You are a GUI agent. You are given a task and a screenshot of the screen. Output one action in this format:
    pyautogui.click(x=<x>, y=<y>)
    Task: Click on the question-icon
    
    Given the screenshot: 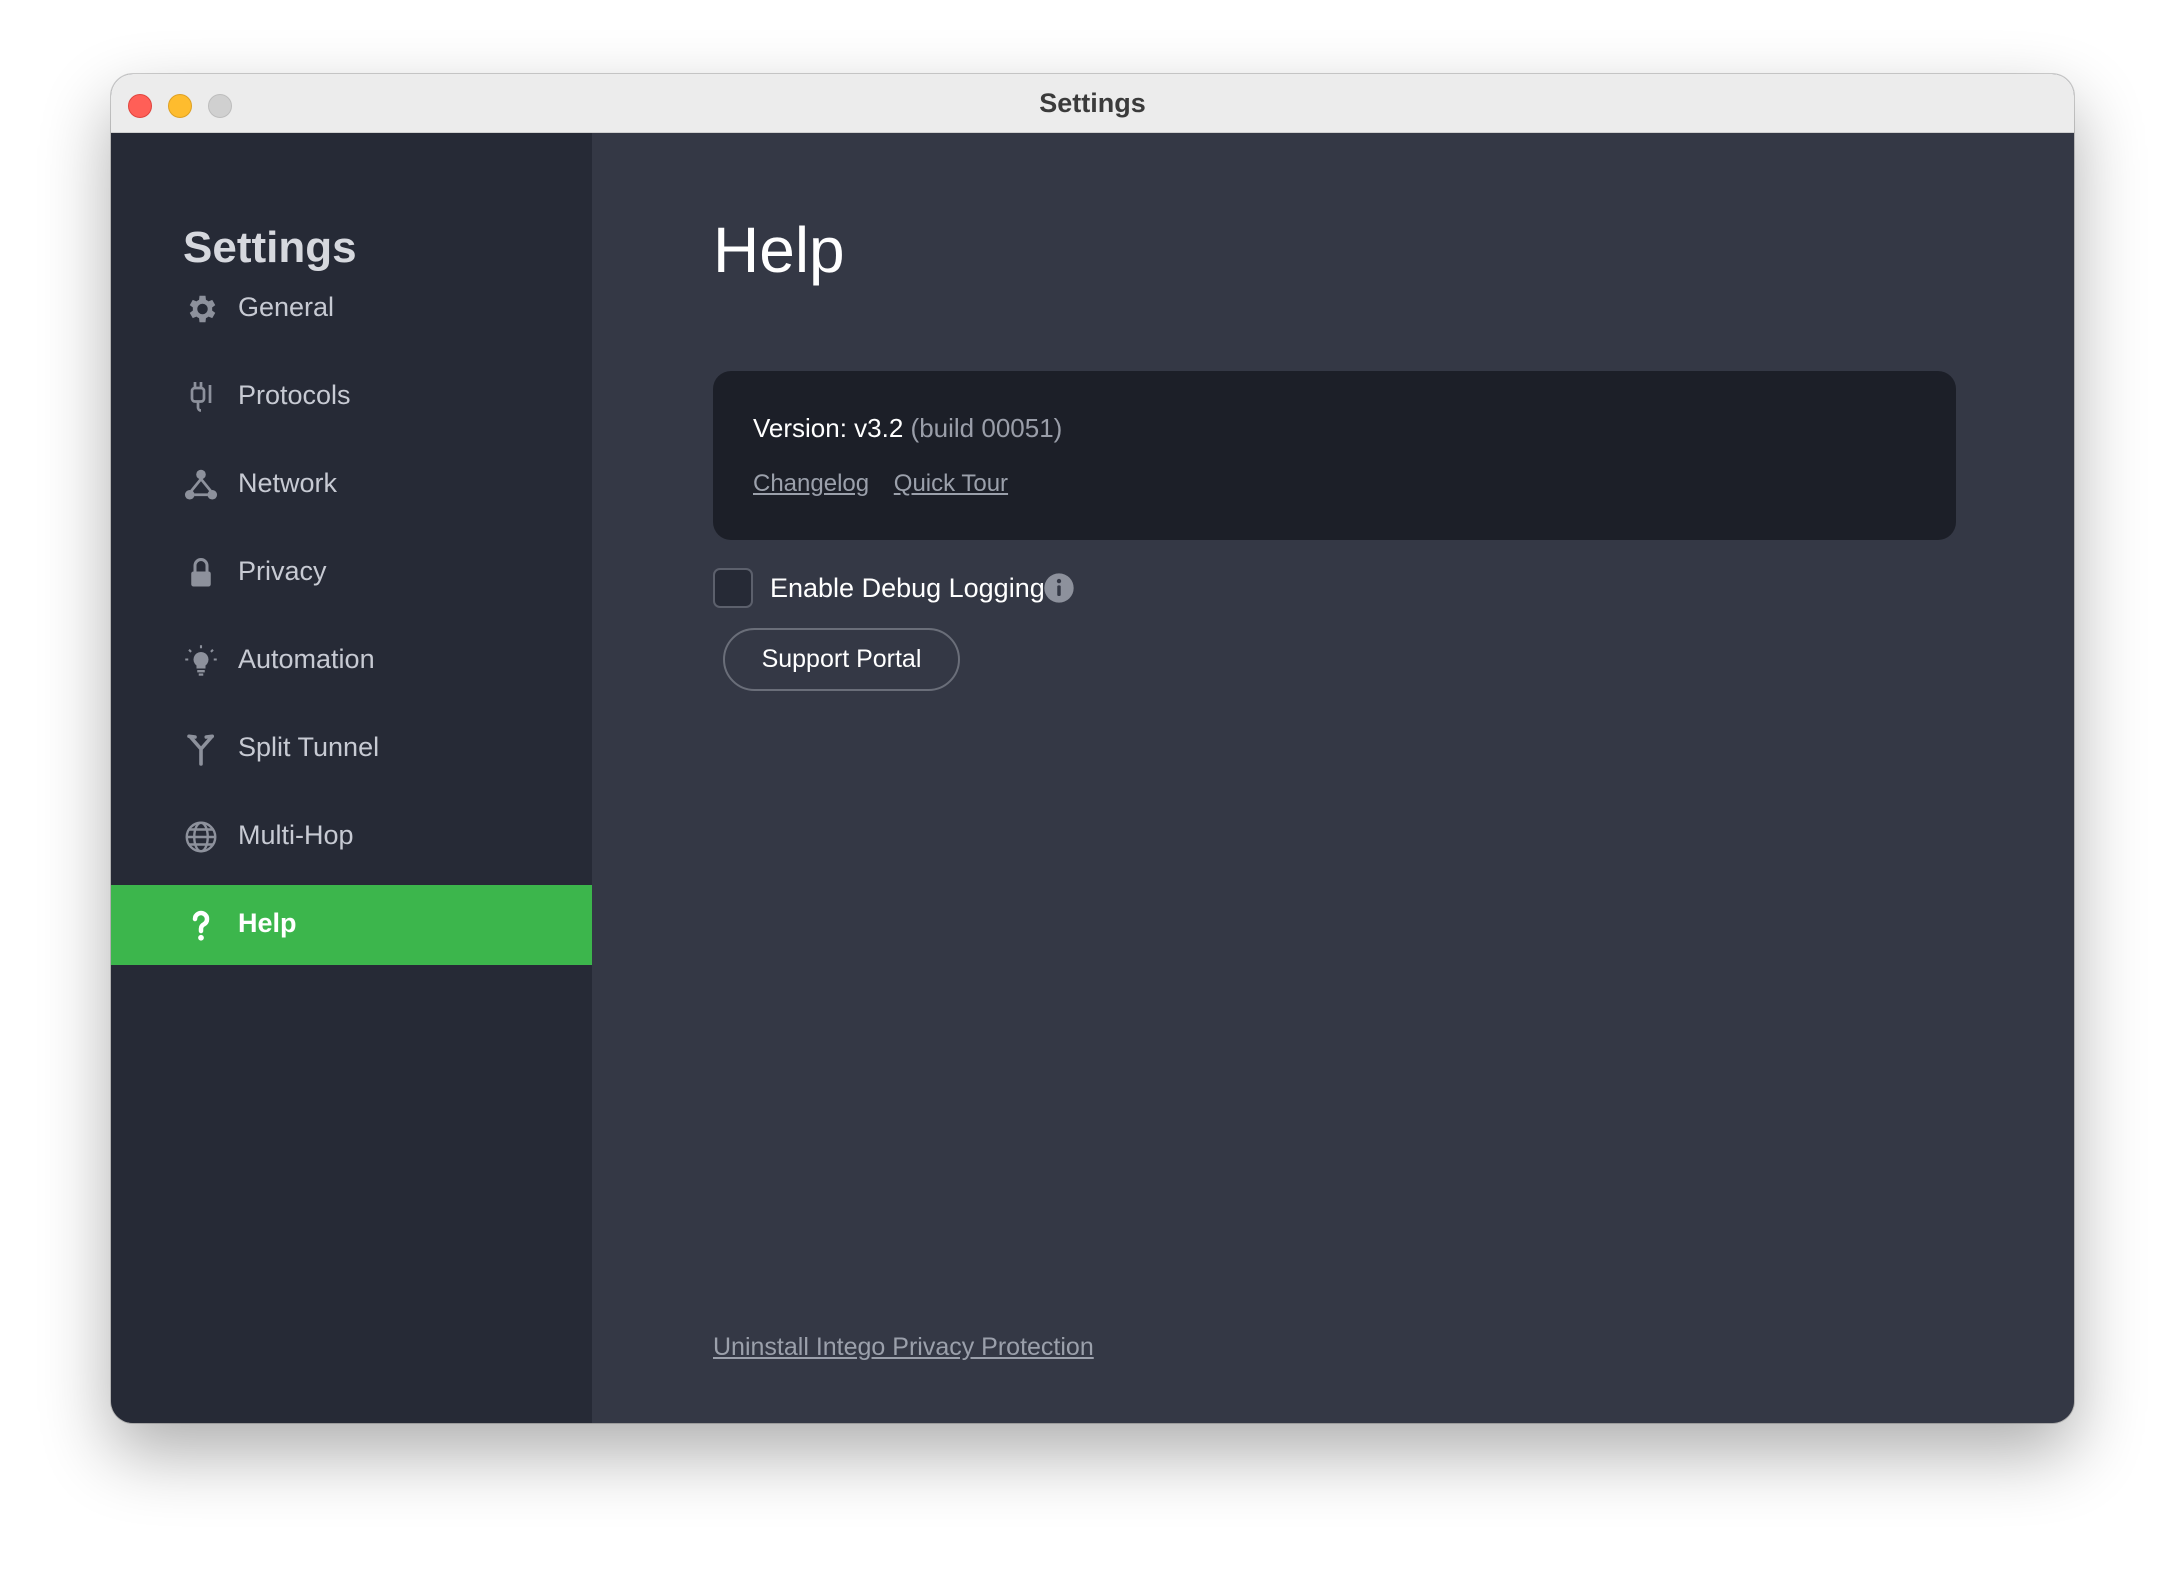 What is the action you would take?
    pyautogui.click(x=201, y=925)
    